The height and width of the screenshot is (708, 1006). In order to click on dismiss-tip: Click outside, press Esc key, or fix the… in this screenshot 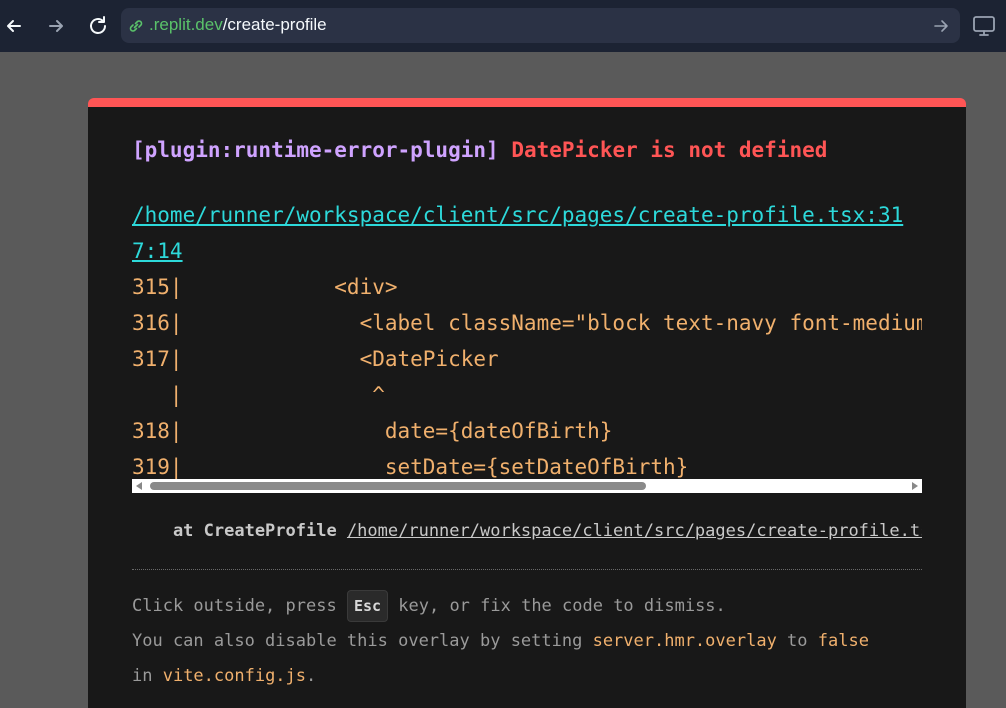, I will do `click(527, 641)`.